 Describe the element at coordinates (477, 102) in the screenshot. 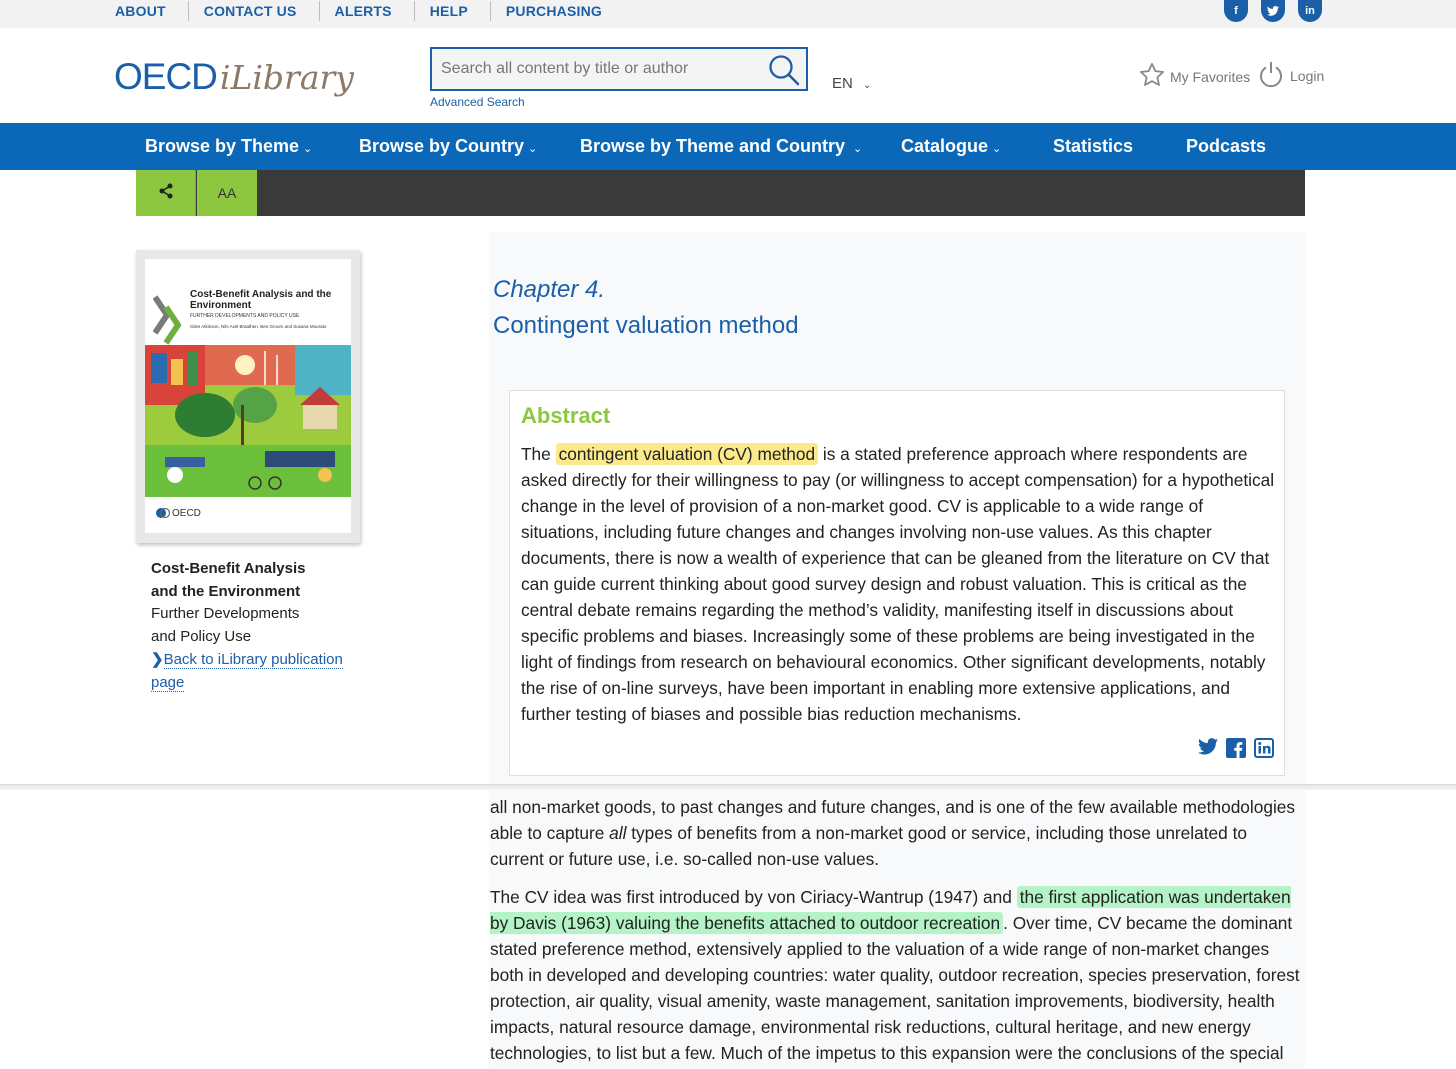

I see `advanced-search-link: Advanced Search` at that location.